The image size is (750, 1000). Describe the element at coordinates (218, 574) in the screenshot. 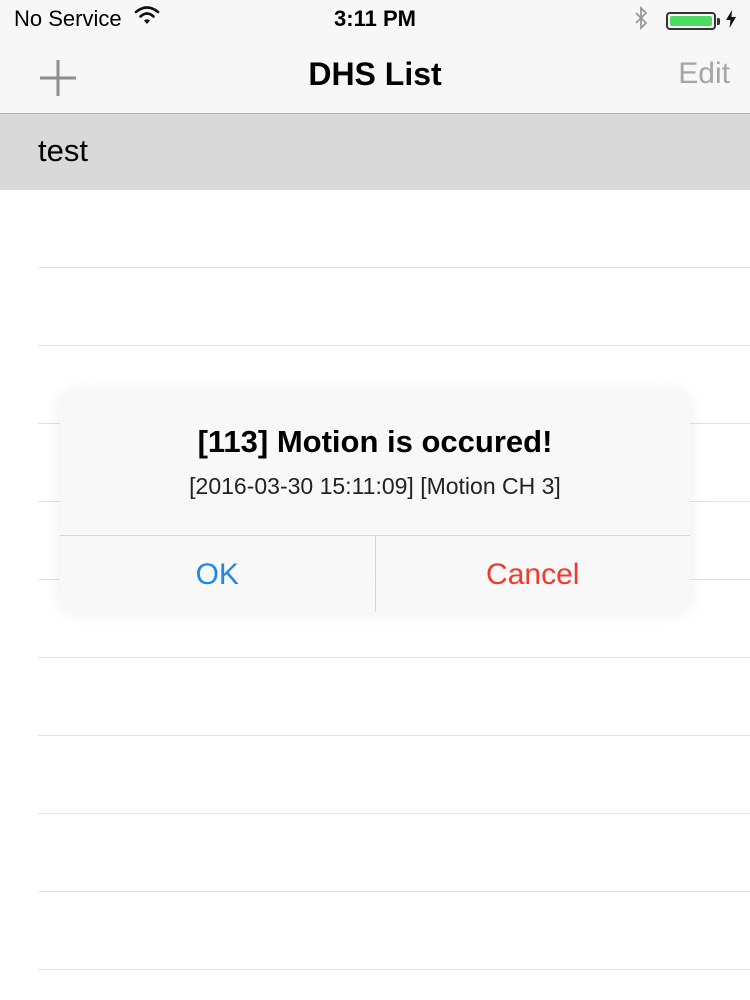

I see `ok-button: OK` at that location.